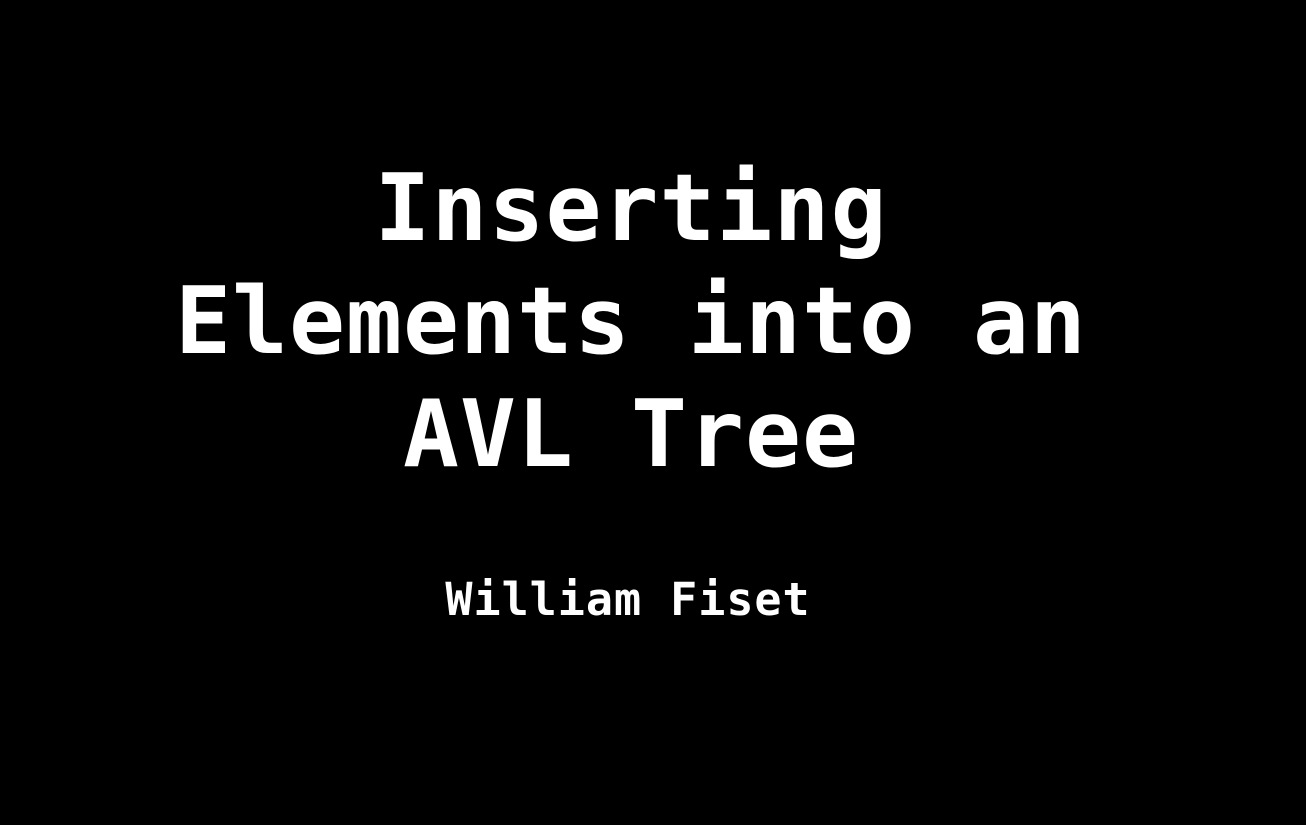 The width and height of the screenshot is (1306, 825). Describe the element at coordinates (631, 208) in the screenshot. I see `slide-title-line-1: Inserting` at that location.